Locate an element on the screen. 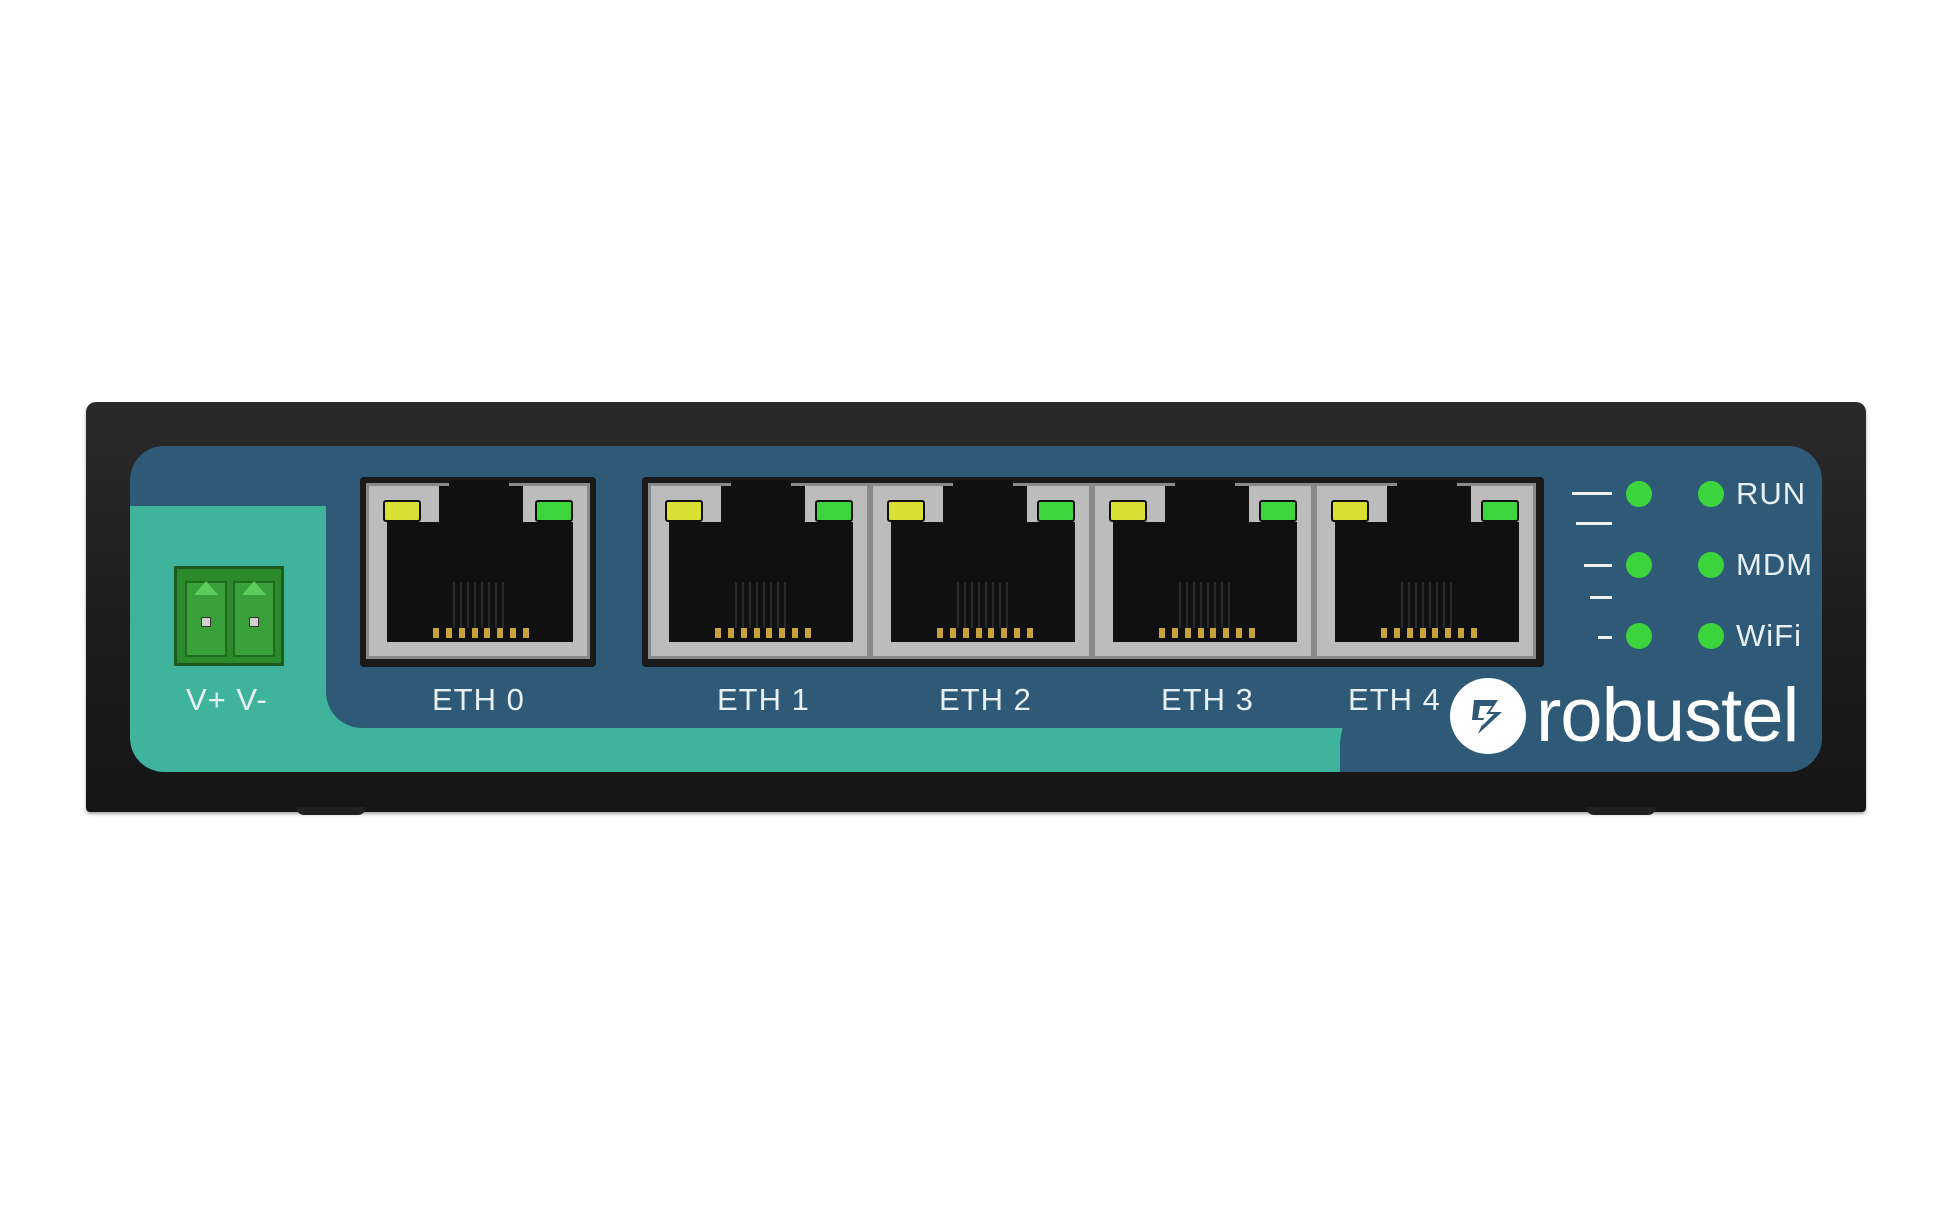 The width and height of the screenshot is (1946, 1217). device-foot-left is located at coordinates (331, 811).